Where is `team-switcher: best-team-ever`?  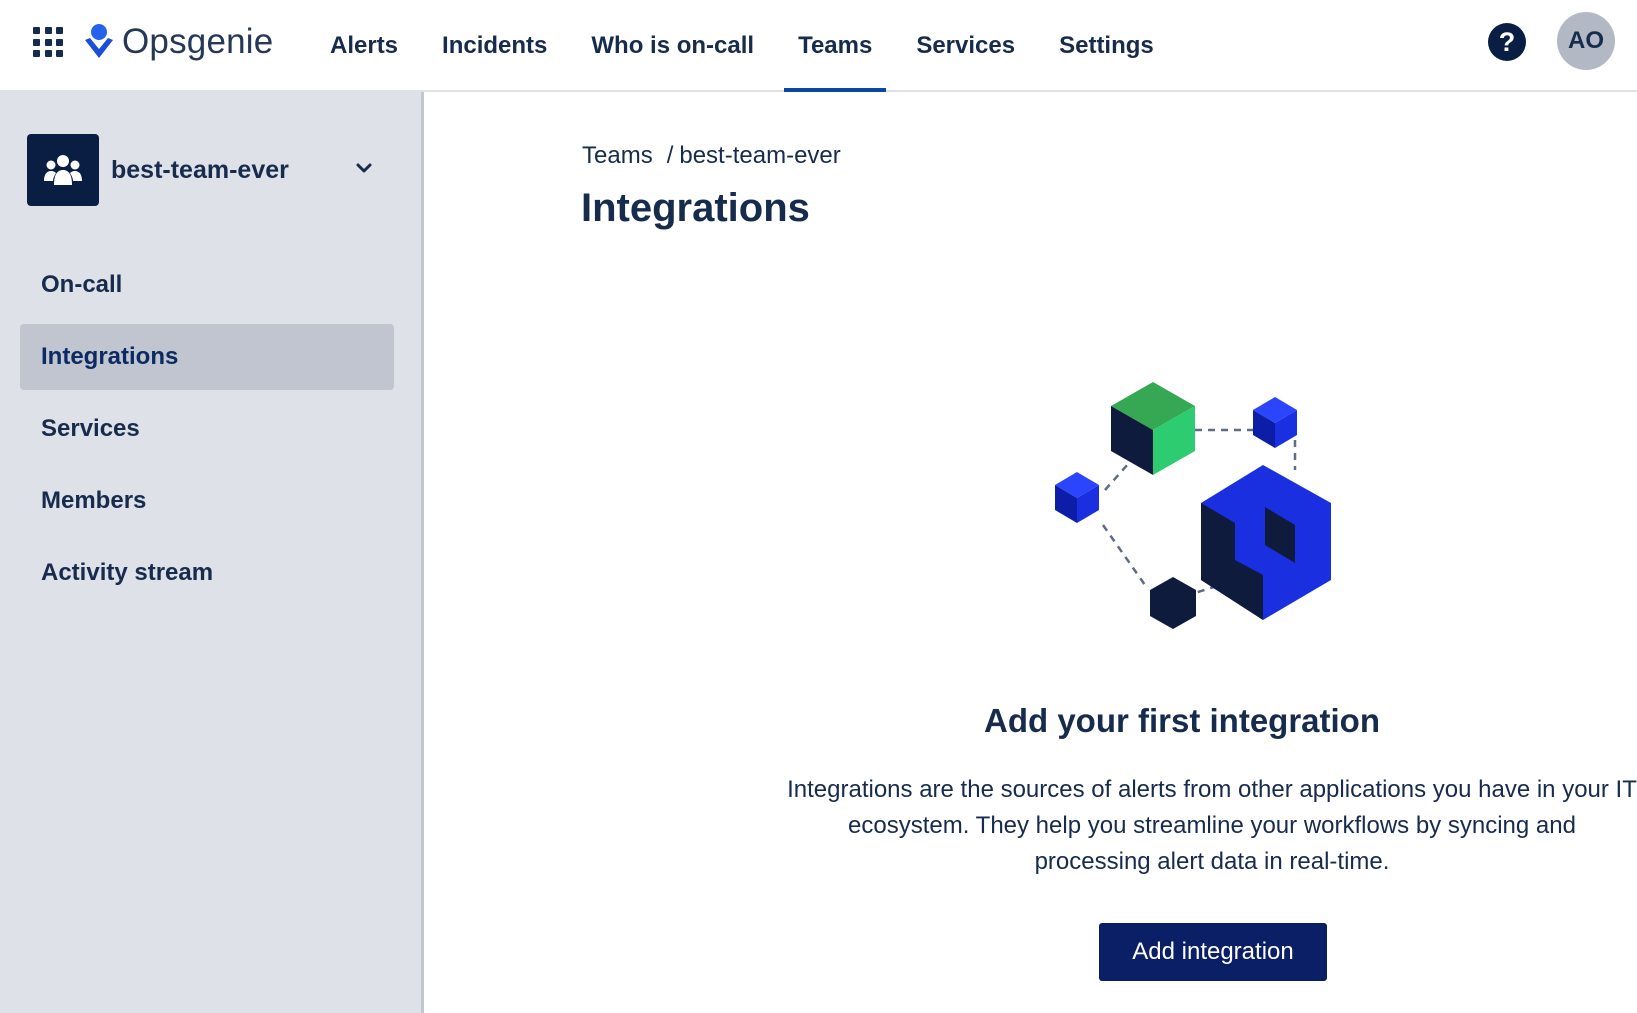
team-switcher: best-team-ever is located at coordinates (207, 170).